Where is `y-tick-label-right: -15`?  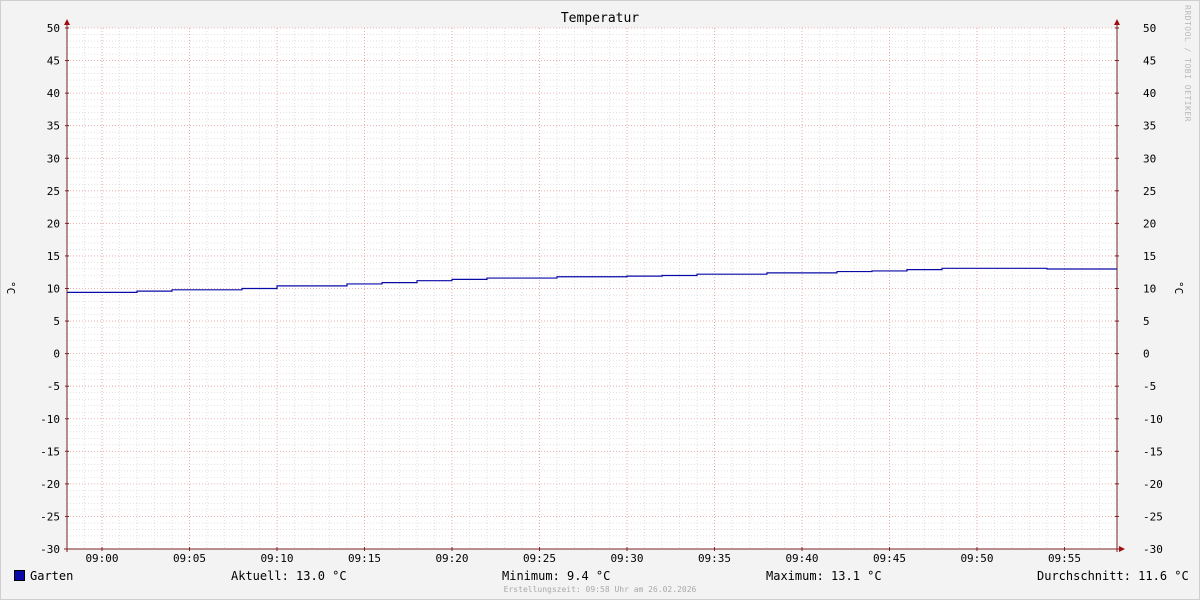
y-tick-label-right: -15 is located at coordinates (1153, 451).